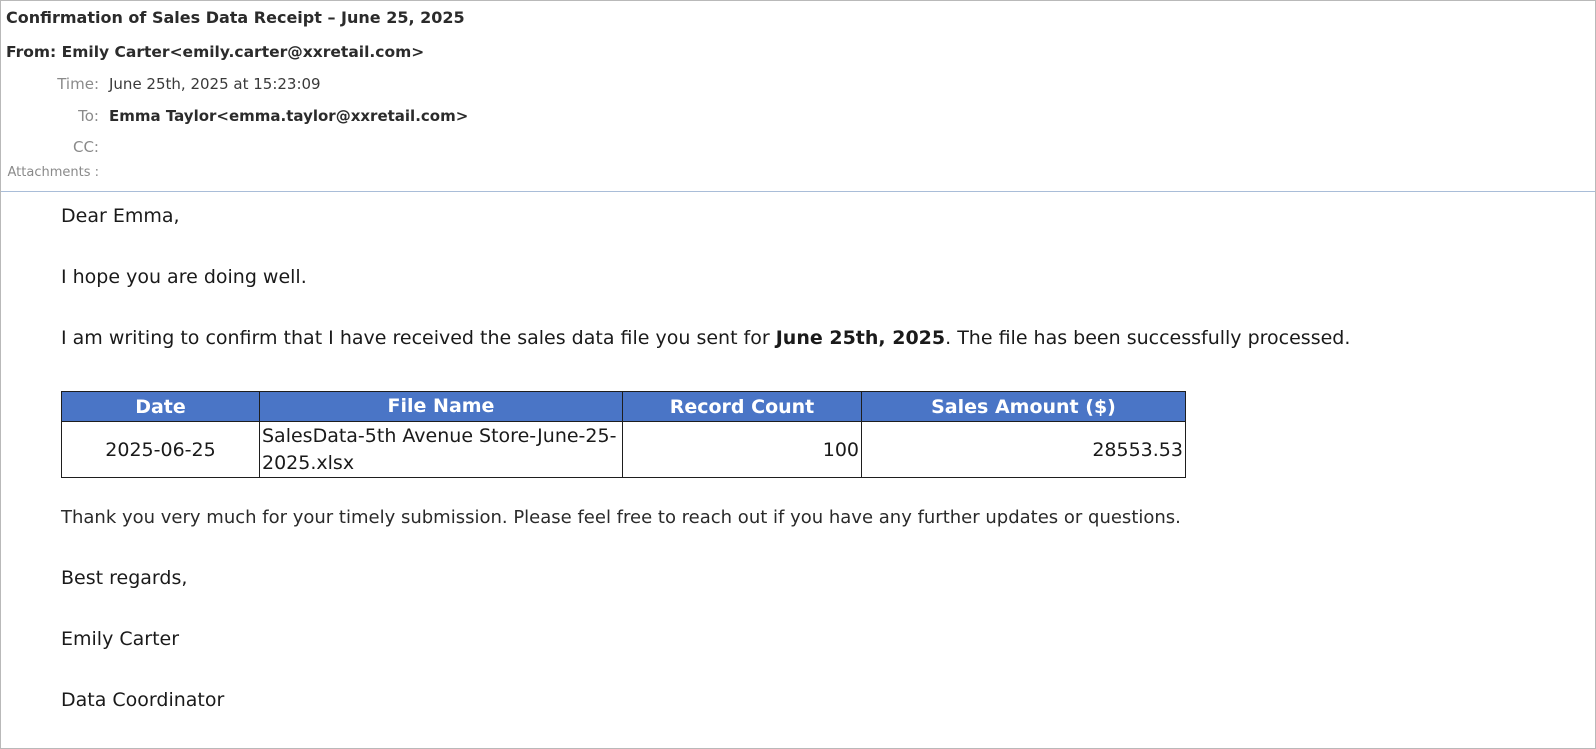 The height and width of the screenshot is (749, 1596). What do you see at coordinates (85, 147) in the screenshot?
I see `cc-label: CC:` at bounding box center [85, 147].